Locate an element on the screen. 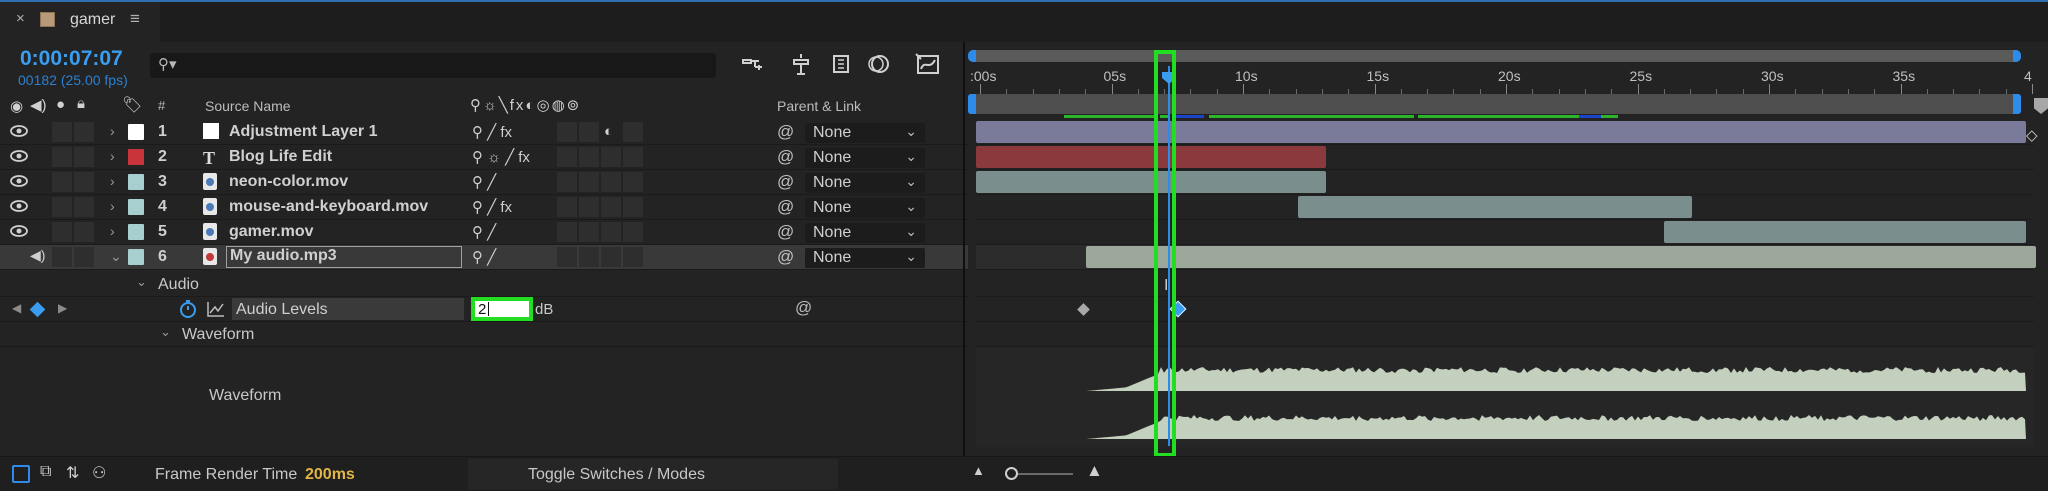  comp-navigator-icon is located at coordinates (21, 474).